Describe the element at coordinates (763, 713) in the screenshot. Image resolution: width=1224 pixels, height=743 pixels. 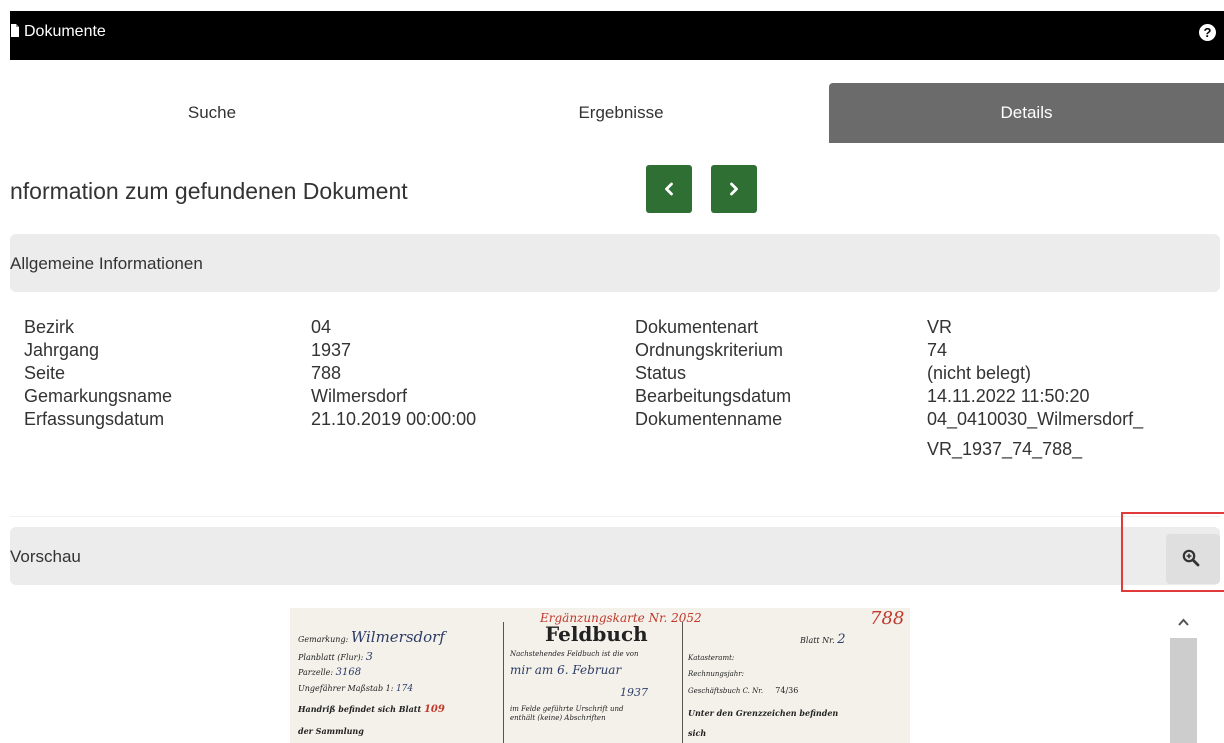
I see `preview-right-line-3: Unter den Grenzzeichen befinden` at that location.